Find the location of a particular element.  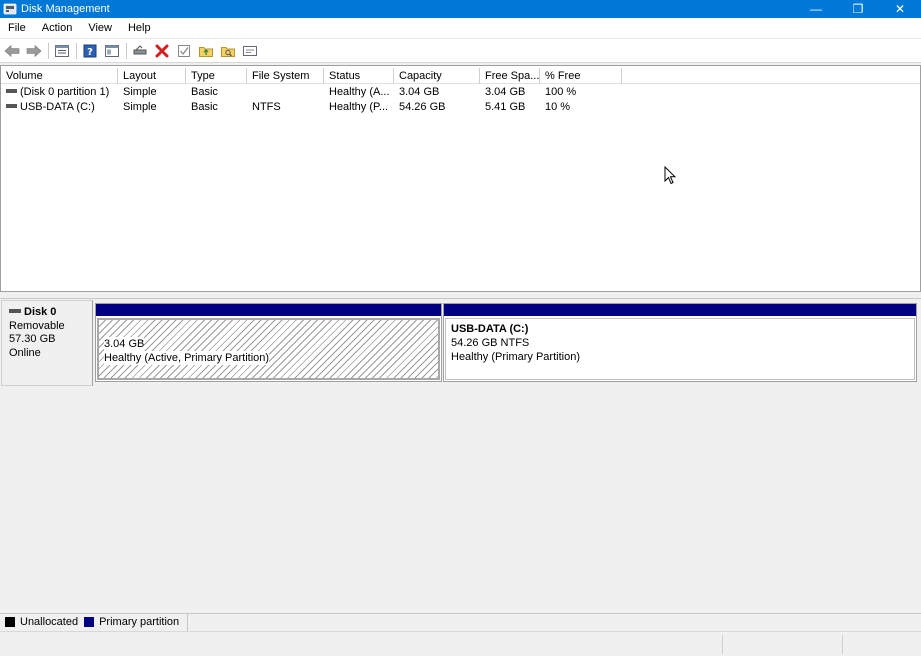

minimize-button: — is located at coordinates (816, 9).